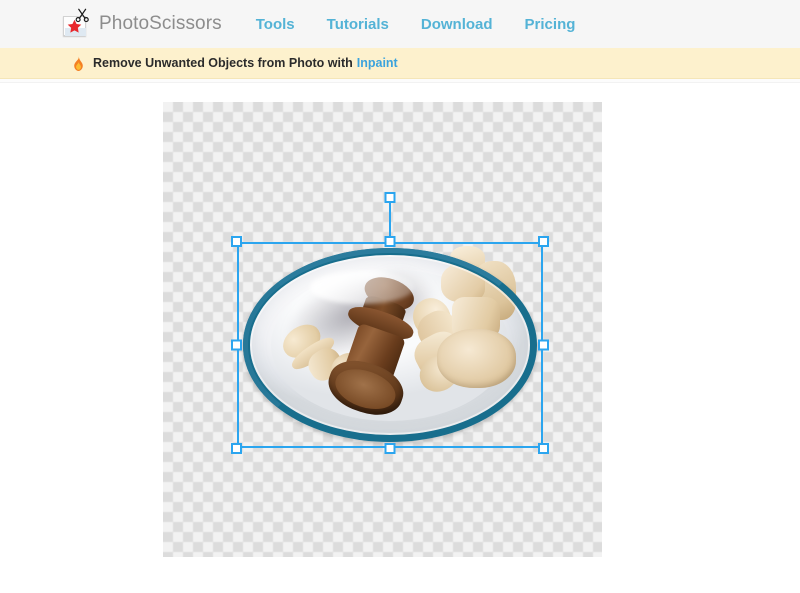 Image resolution: width=800 pixels, height=593 pixels. Describe the element at coordinates (236, 448) in the screenshot. I see `resize-handle-bottom-left` at that location.